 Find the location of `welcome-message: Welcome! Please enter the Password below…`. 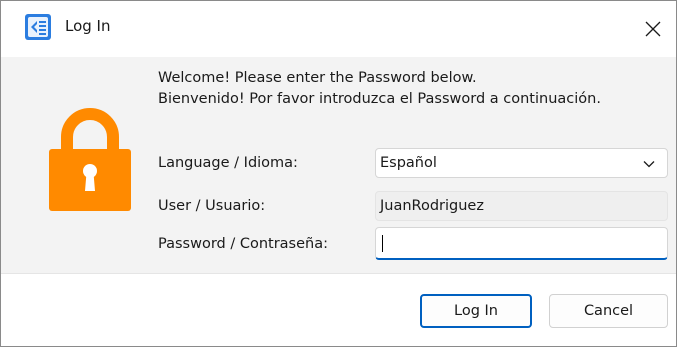

welcome-message: Welcome! Please enter the Password below… is located at coordinates (379, 89).